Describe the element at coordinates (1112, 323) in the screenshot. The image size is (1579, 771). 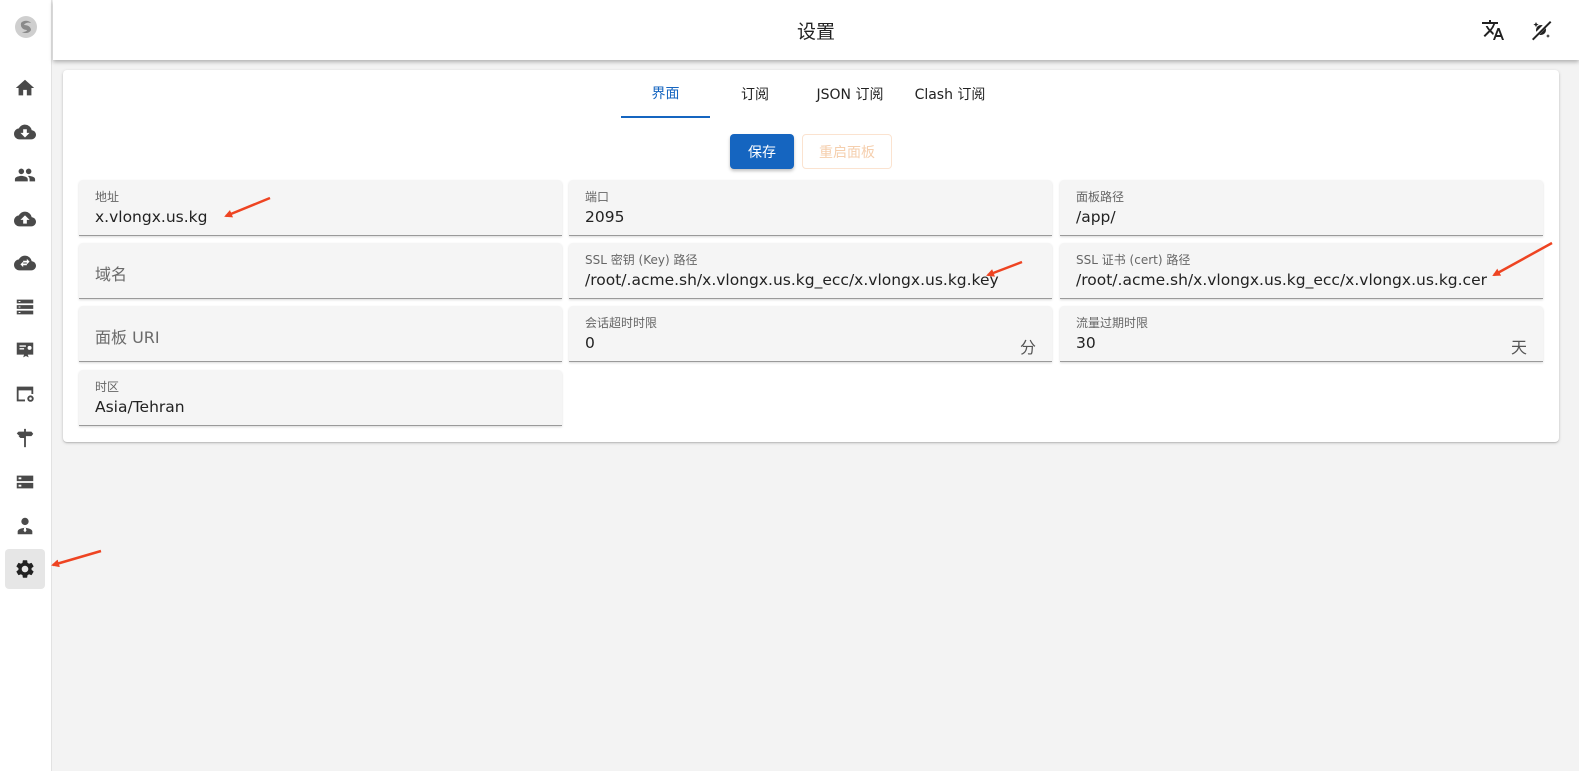
I see `traffic-expire-label: 流量过期时限` at that location.